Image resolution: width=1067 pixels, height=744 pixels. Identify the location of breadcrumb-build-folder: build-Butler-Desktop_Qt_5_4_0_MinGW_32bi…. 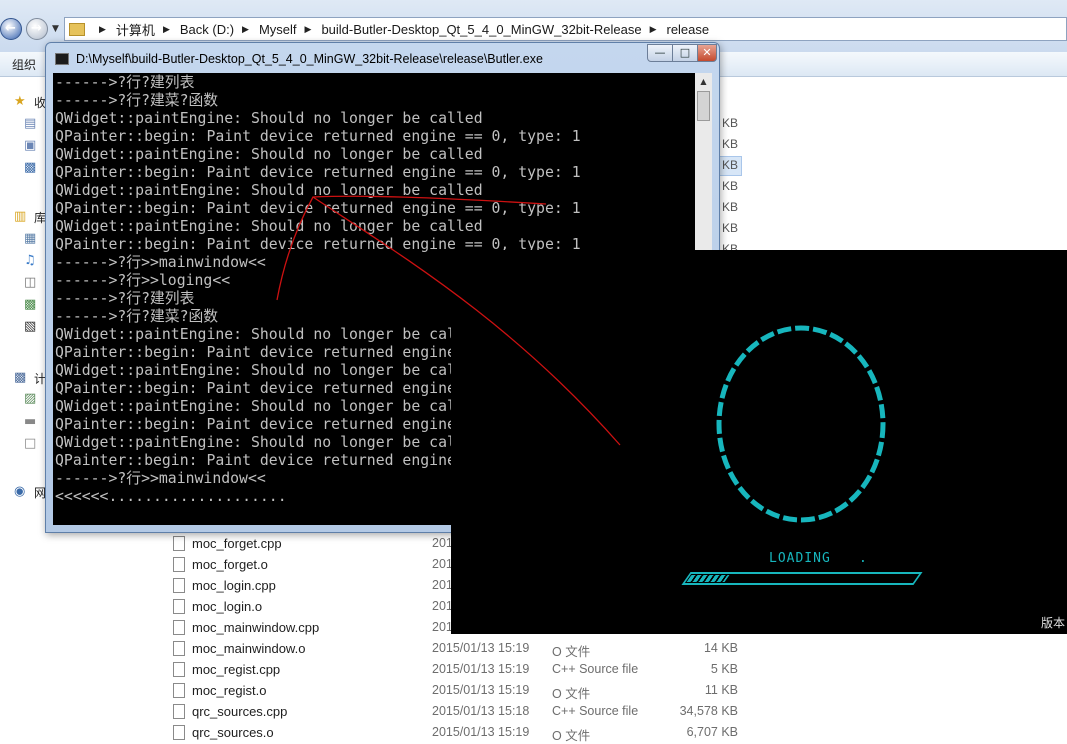
(481, 29).